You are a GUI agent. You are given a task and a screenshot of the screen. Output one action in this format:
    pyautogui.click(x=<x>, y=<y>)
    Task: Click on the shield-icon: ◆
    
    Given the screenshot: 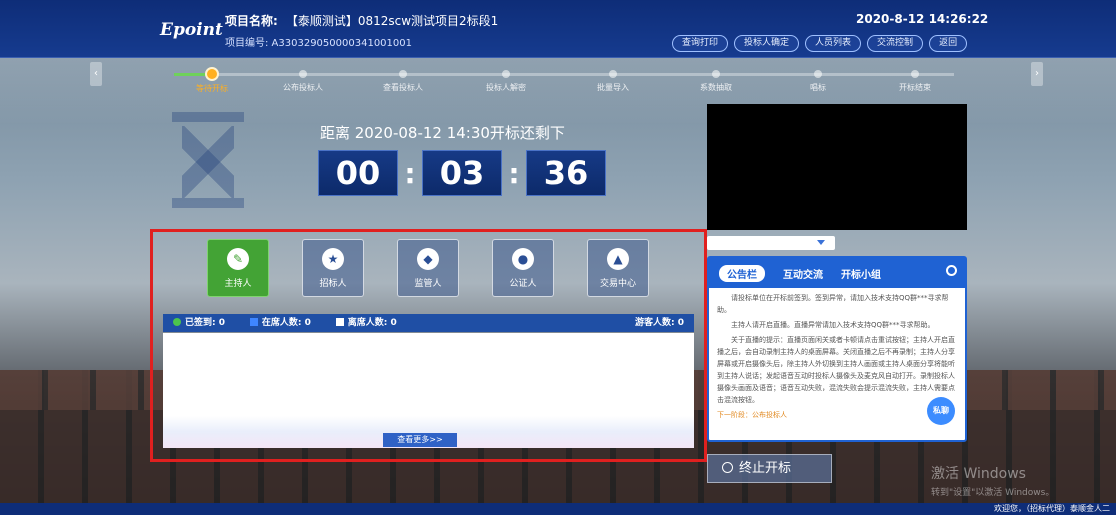 What is the action you would take?
    pyautogui.click(x=428, y=259)
    